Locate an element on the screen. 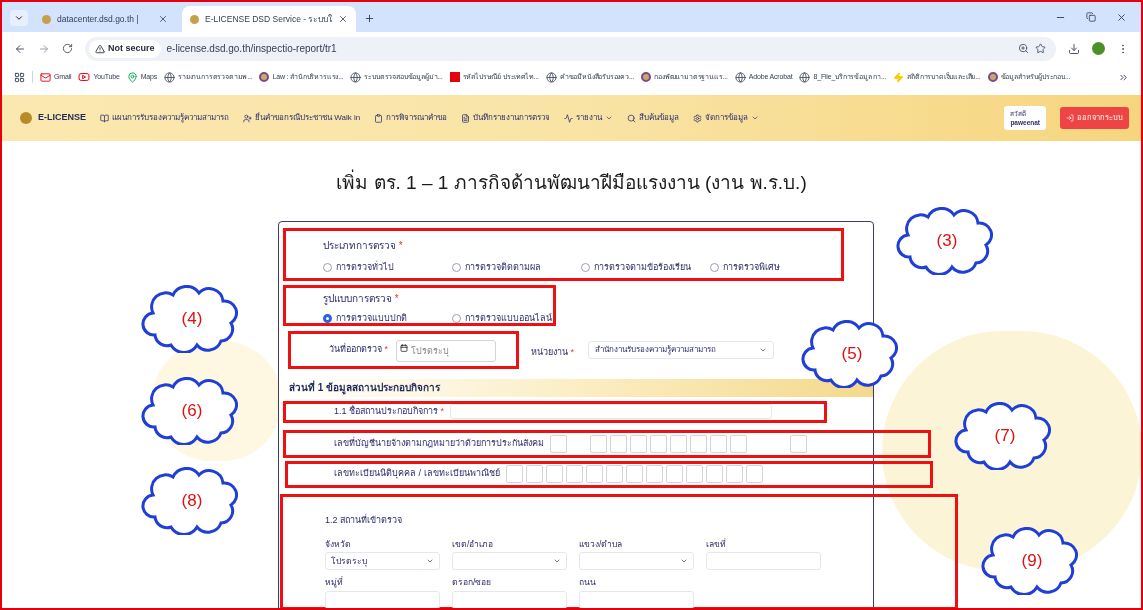 The image size is (1143, 610). nav-item: การพิจารณาคำขอ is located at coordinates (411, 118).